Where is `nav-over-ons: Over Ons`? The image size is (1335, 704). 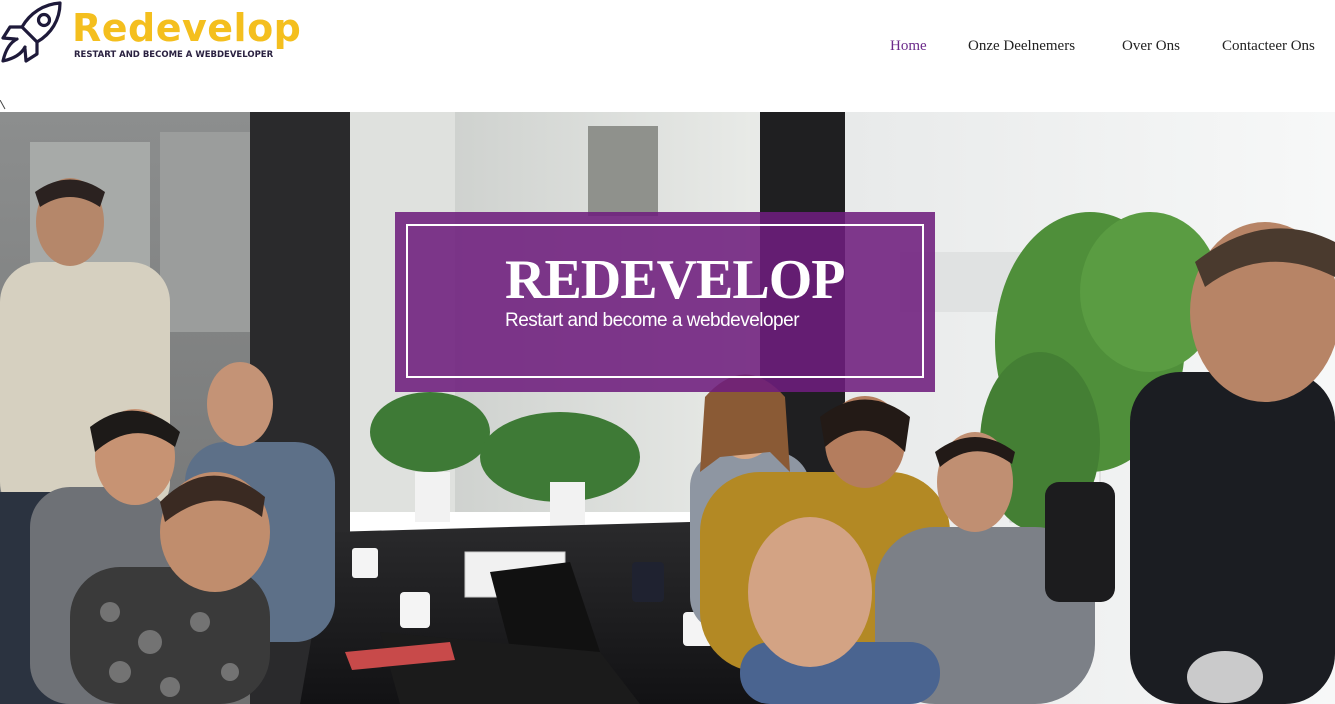
nav-over-ons: Over Ons is located at coordinates (1151, 46).